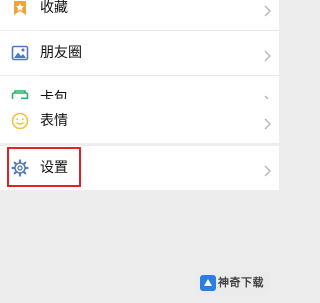  Describe the element at coordinates (241, 282) in the screenshot. I see `watermark-text: 神奇下载` at that location.